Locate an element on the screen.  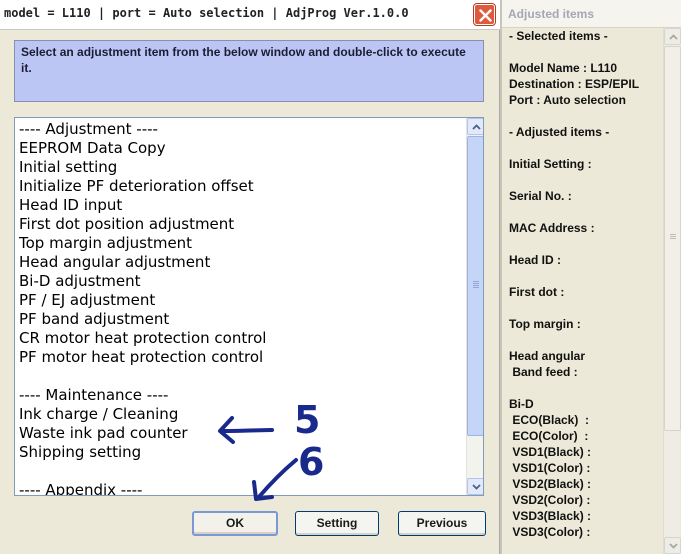
list-item: Initial setting is located at coordinates (243, 167).